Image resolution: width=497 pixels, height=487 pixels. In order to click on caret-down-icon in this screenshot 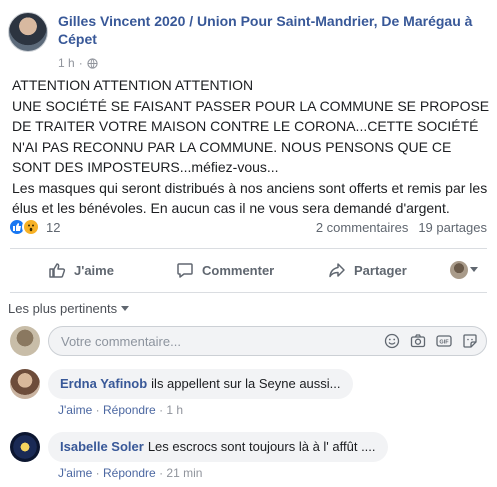, I will do `click(125, 308)`.